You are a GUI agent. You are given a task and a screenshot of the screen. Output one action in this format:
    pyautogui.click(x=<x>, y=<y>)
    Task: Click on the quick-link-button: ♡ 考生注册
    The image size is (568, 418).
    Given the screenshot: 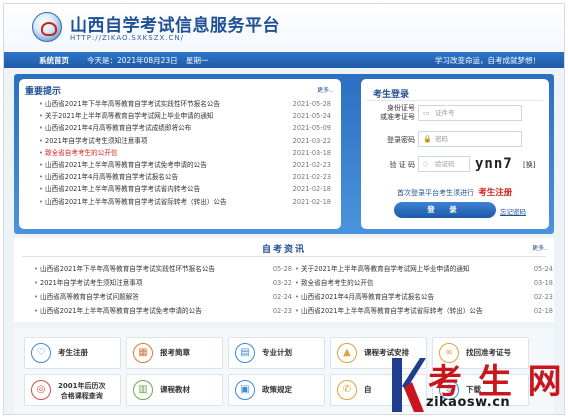 What is the action you would take?
    pyautogui.click(x=72, y=353)
    